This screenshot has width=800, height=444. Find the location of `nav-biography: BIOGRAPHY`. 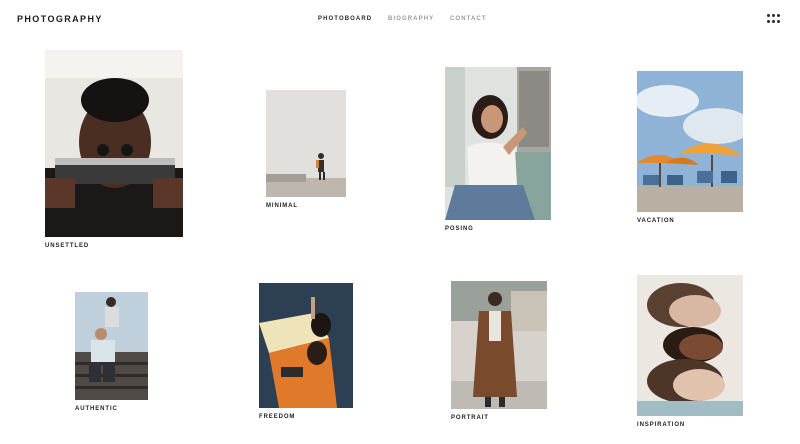

nav-biography: BIOGRAPHY is located at coordinates (411, 19).